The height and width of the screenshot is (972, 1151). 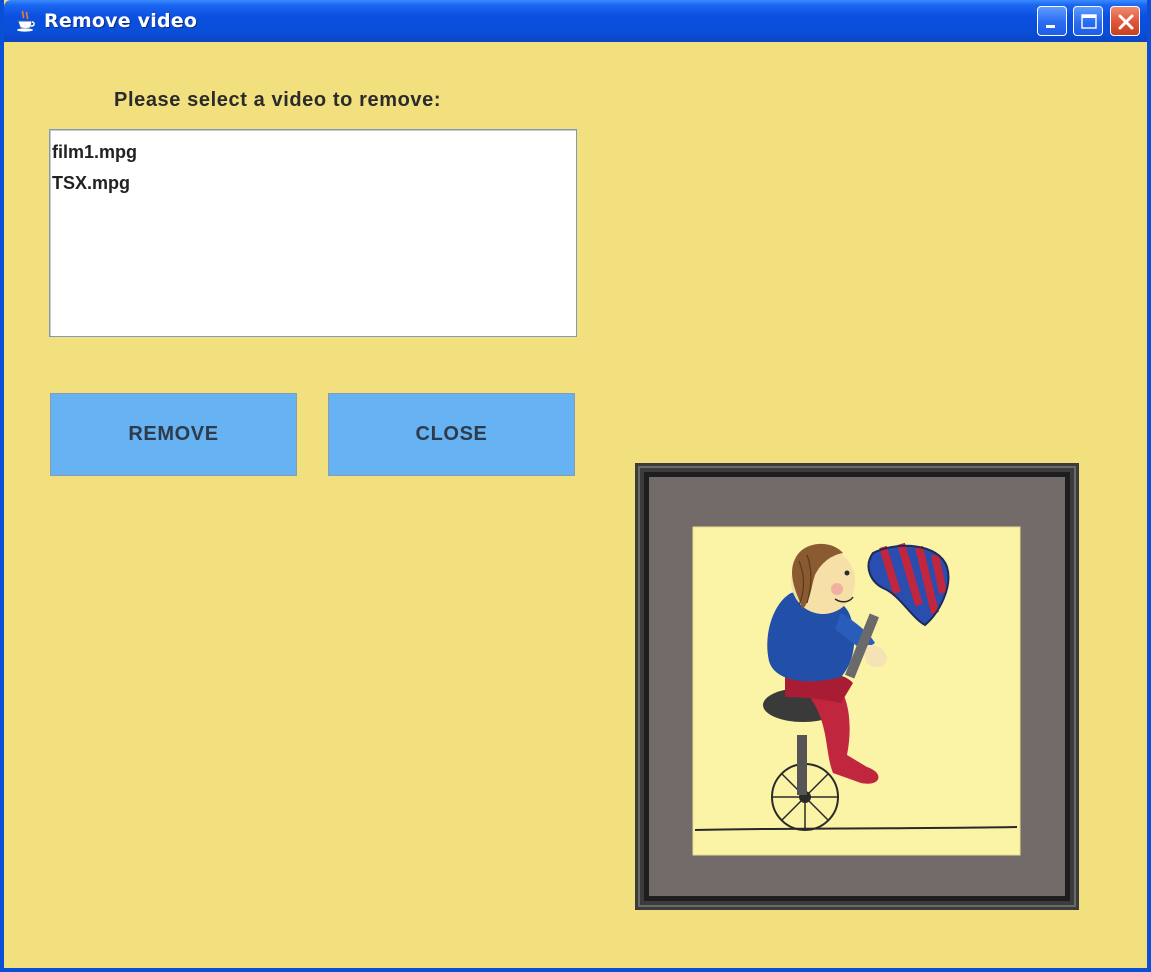 I want to click on close-button: CLOSE, so click(x=451, y=434).